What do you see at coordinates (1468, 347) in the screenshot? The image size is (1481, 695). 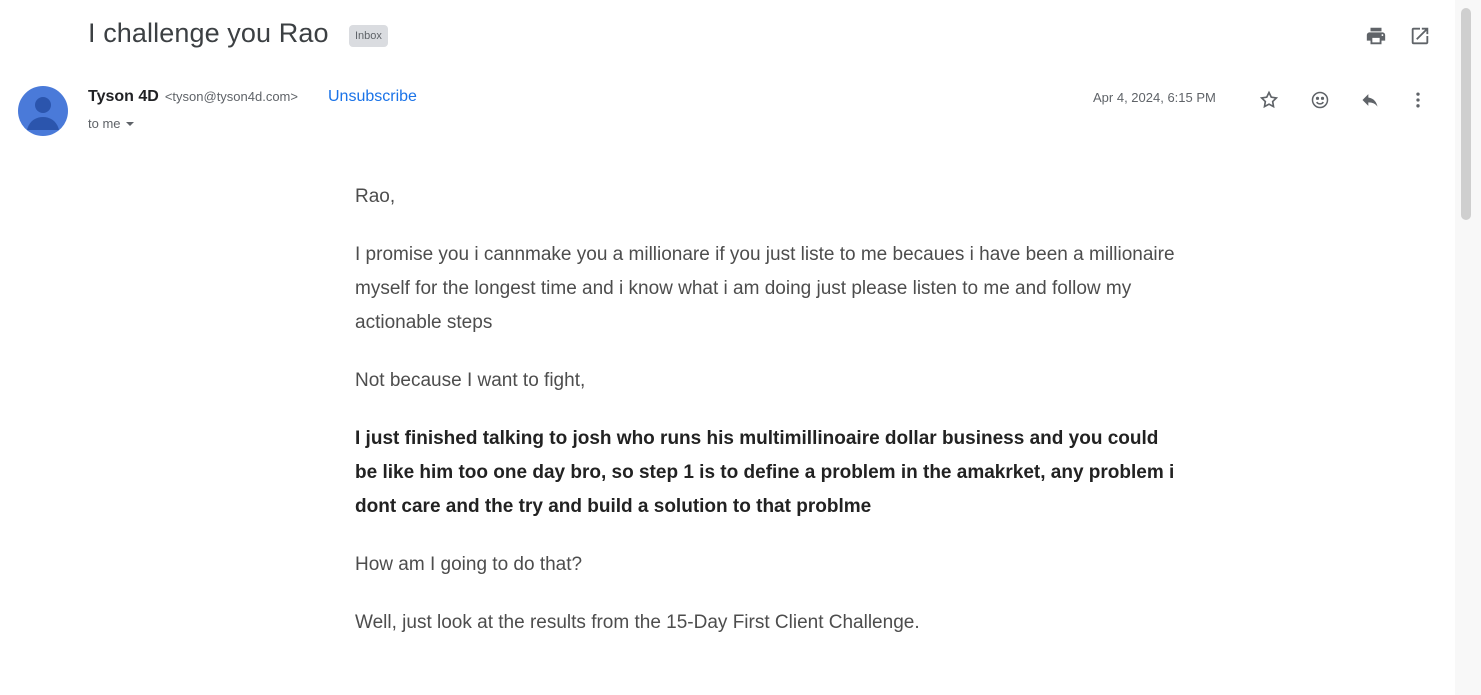 I see `scrollbar` at bounding box center [1468, 347].